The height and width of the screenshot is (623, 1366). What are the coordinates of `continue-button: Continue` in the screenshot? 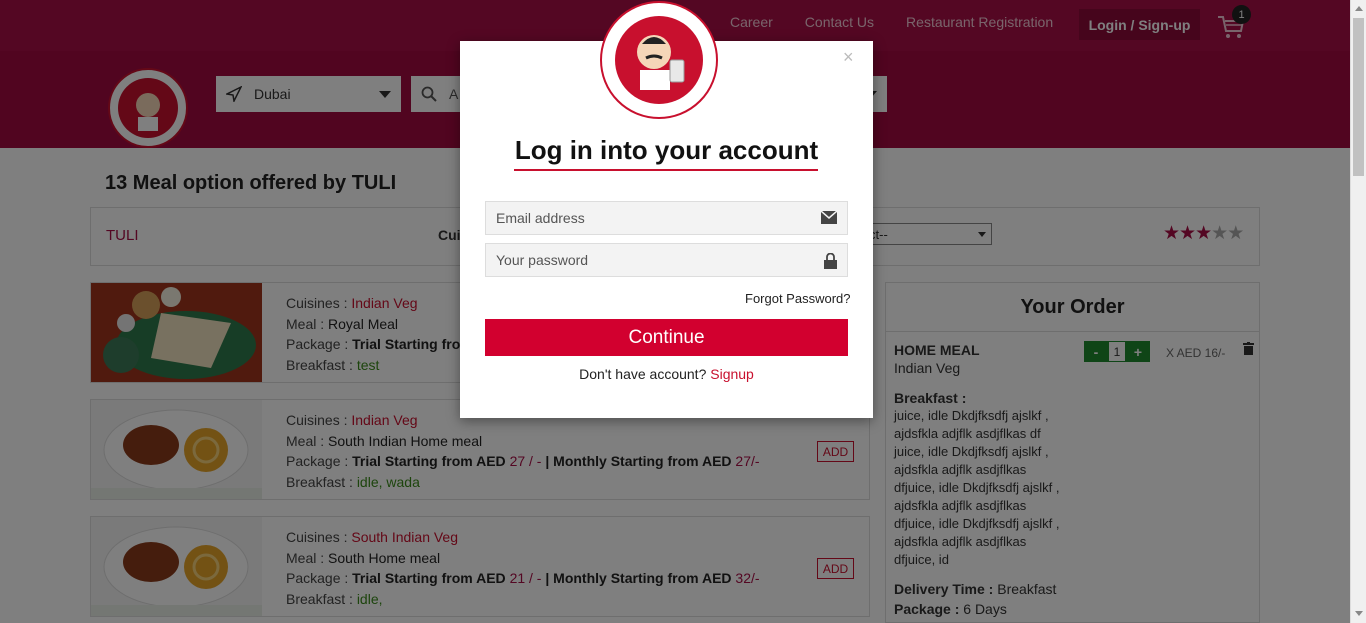 It's located at (666, 337).